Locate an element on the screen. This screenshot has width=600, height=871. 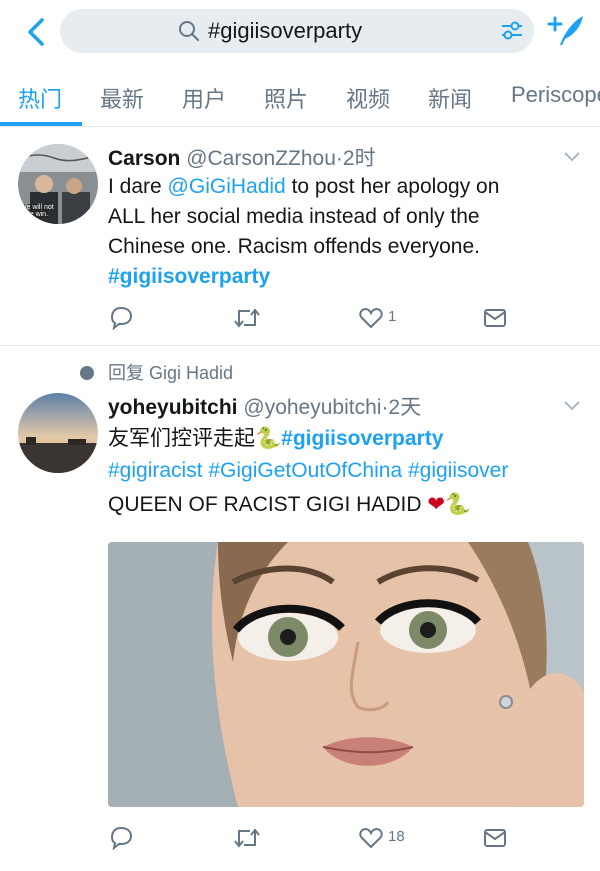
tweet-header: yoheyubitchi @yoheyubitchi·2天 is located at coordinates (264, 406).